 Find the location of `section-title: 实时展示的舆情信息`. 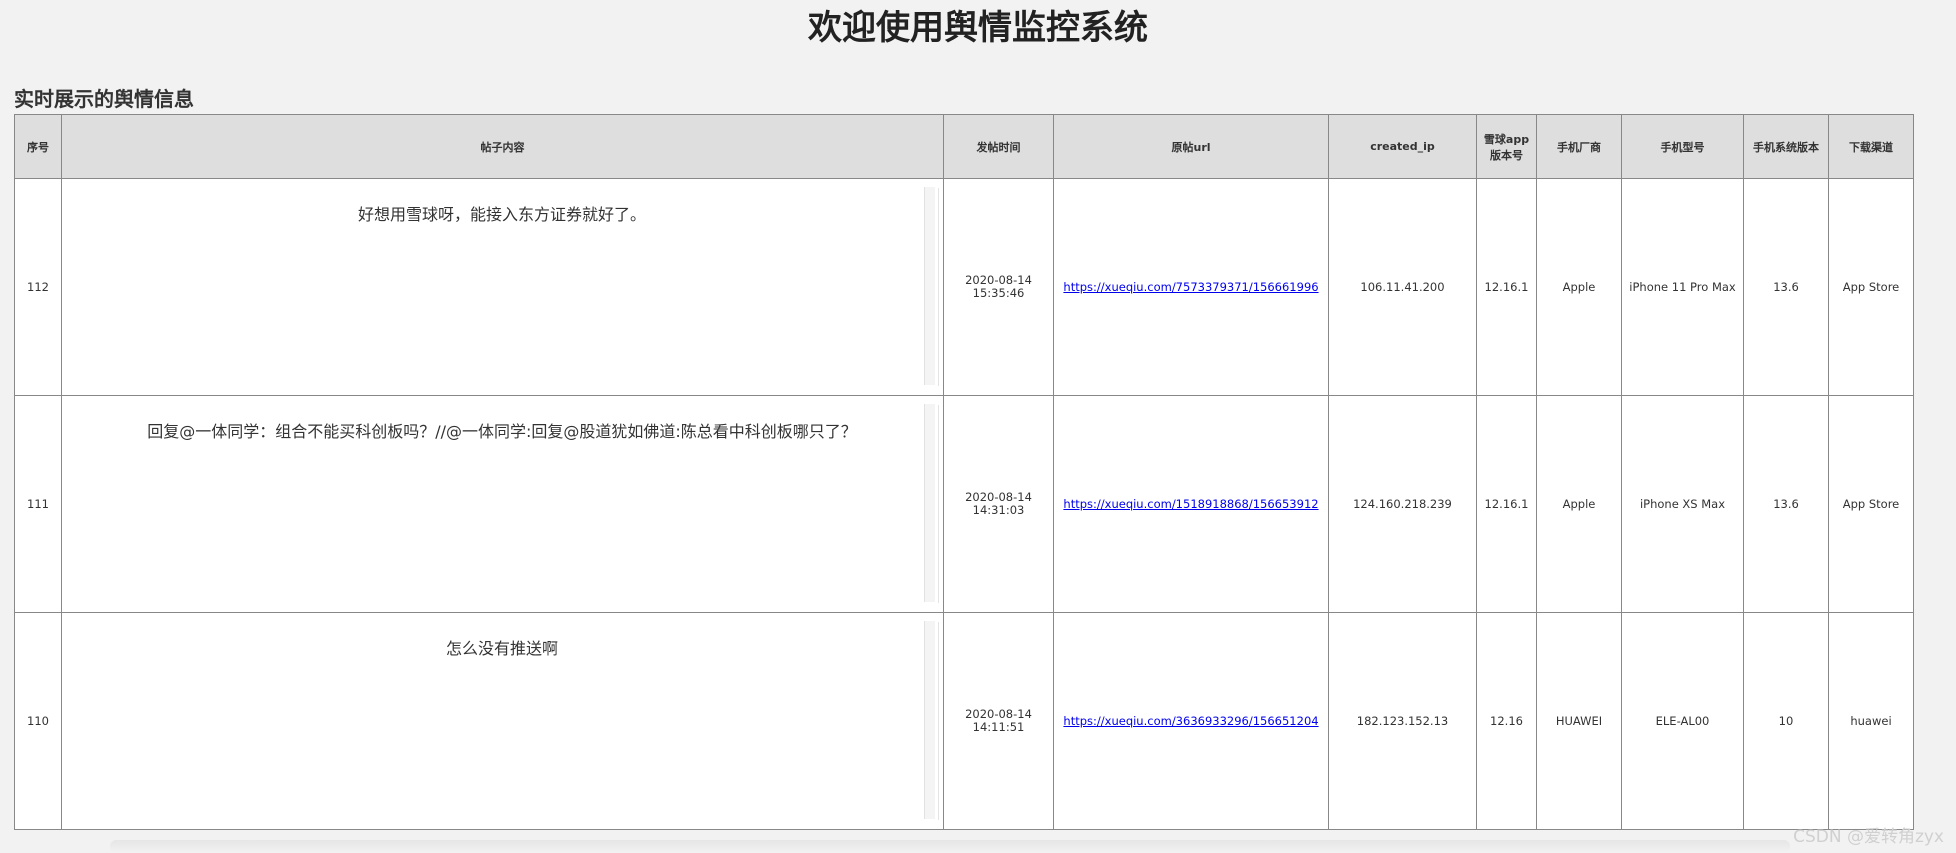

section-title: 实时展示的舆情信息 is located at coordinates (104, 99).